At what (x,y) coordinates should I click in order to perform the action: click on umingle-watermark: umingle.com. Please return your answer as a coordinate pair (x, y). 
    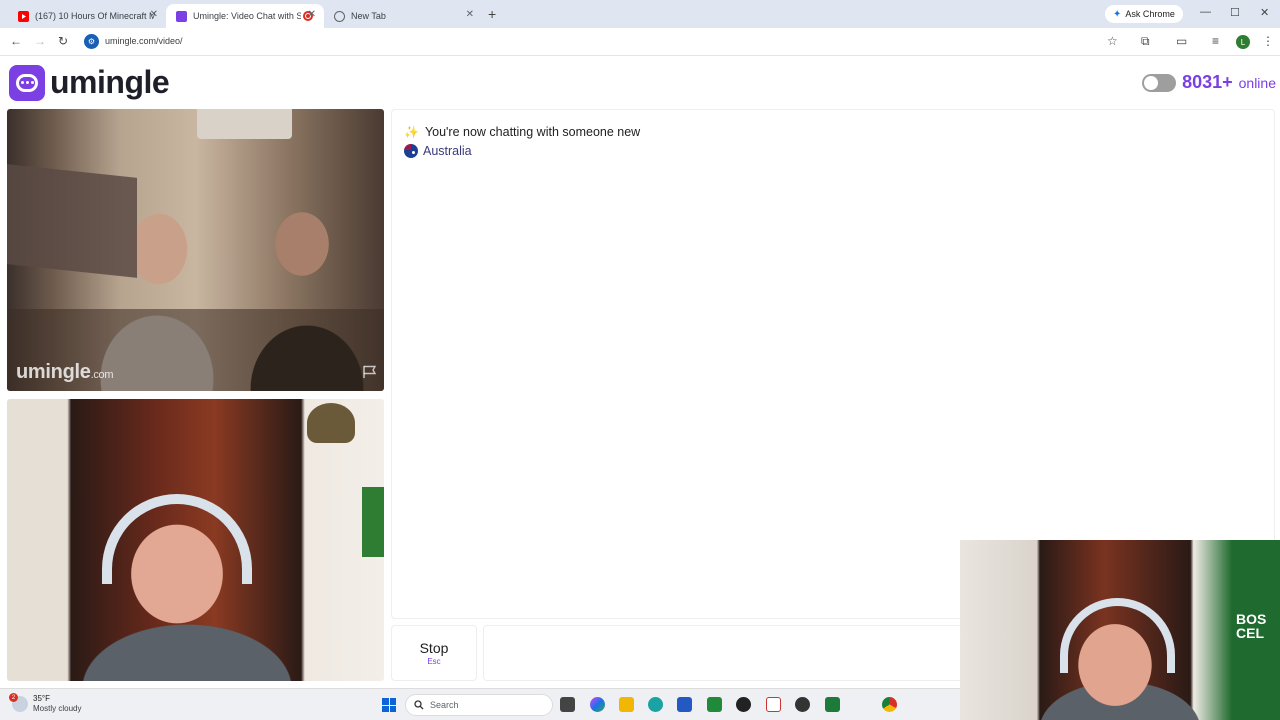
    Looking at the image, I should click on (65, 372).